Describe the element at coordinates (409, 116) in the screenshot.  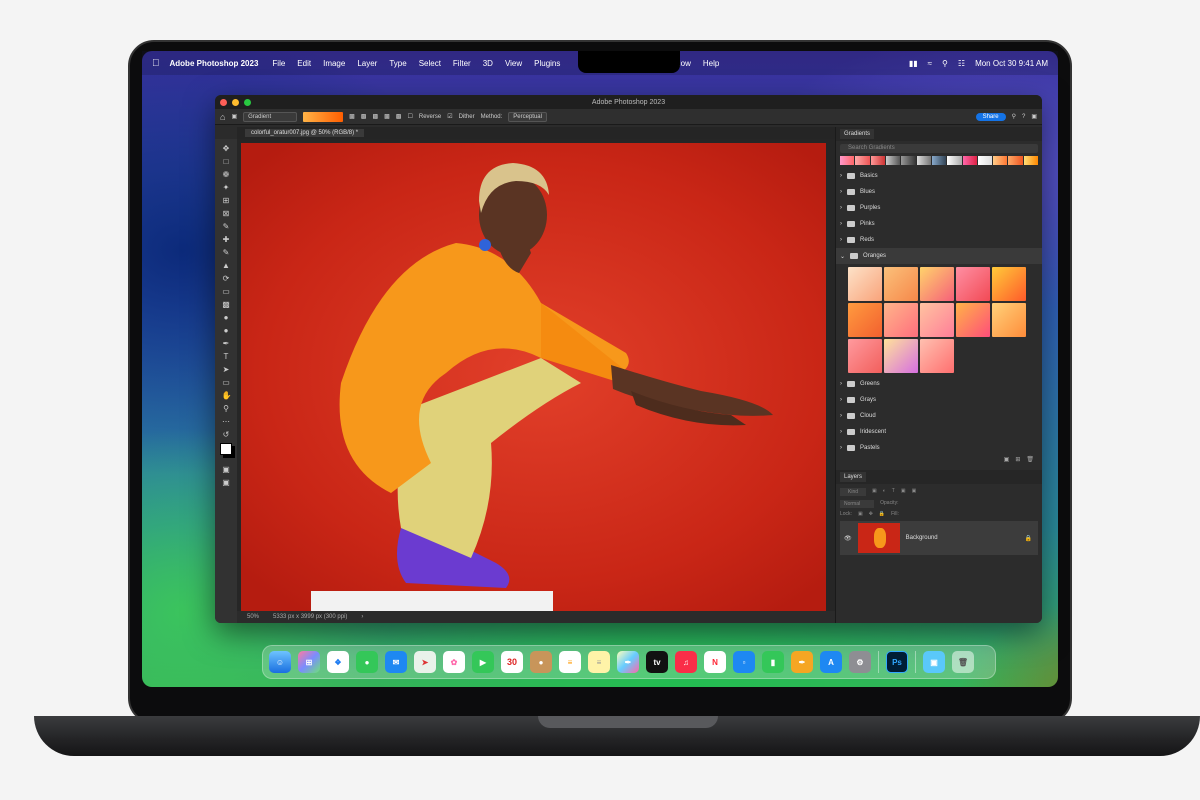
I see `reverse-checkbox: ☐` at that location.